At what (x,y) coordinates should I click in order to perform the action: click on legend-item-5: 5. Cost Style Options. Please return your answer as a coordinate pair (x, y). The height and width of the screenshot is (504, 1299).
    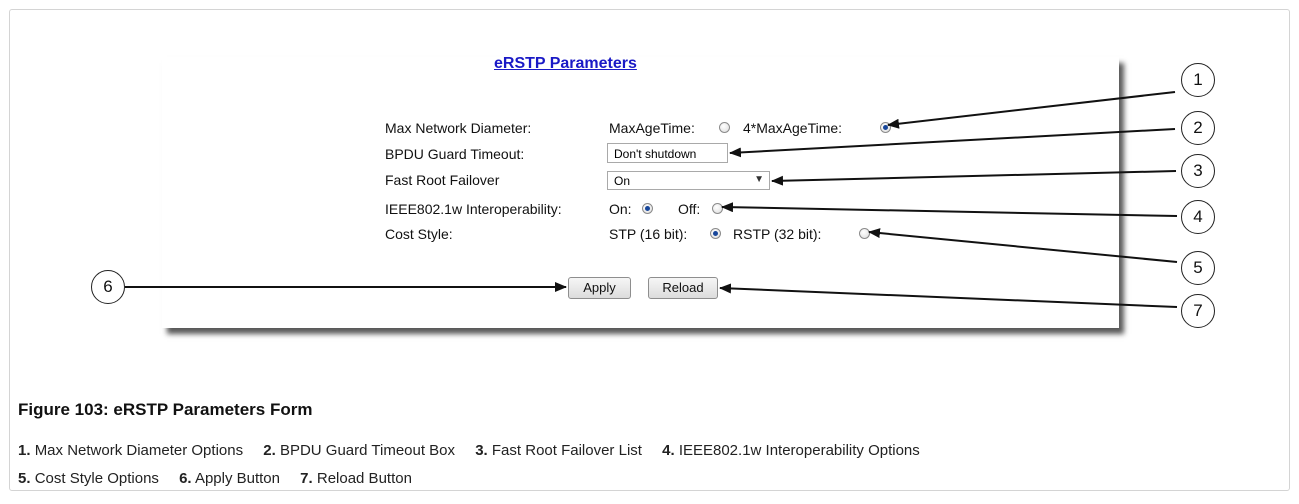
    Looking at the image, I should click on (88, 478).